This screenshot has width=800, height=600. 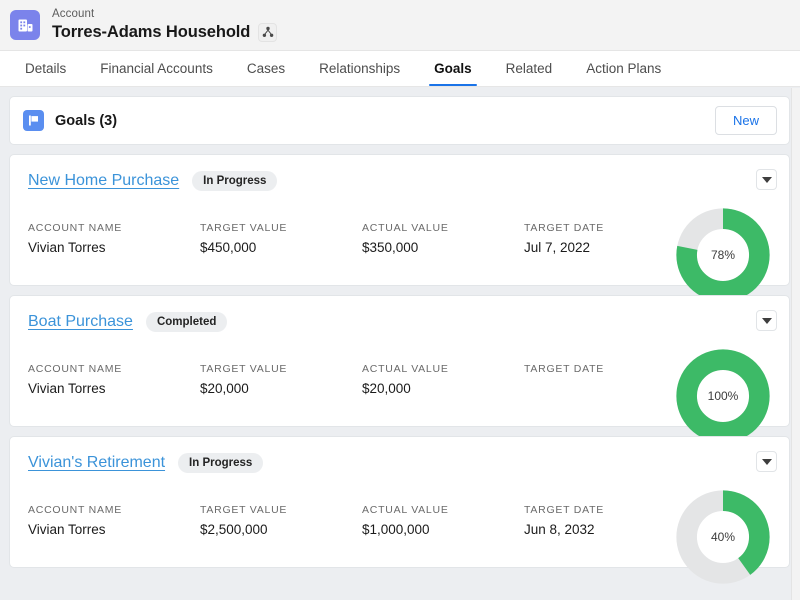 I want to click on field-value-actual-value: $1,000,000, so click(x=396, y=529).